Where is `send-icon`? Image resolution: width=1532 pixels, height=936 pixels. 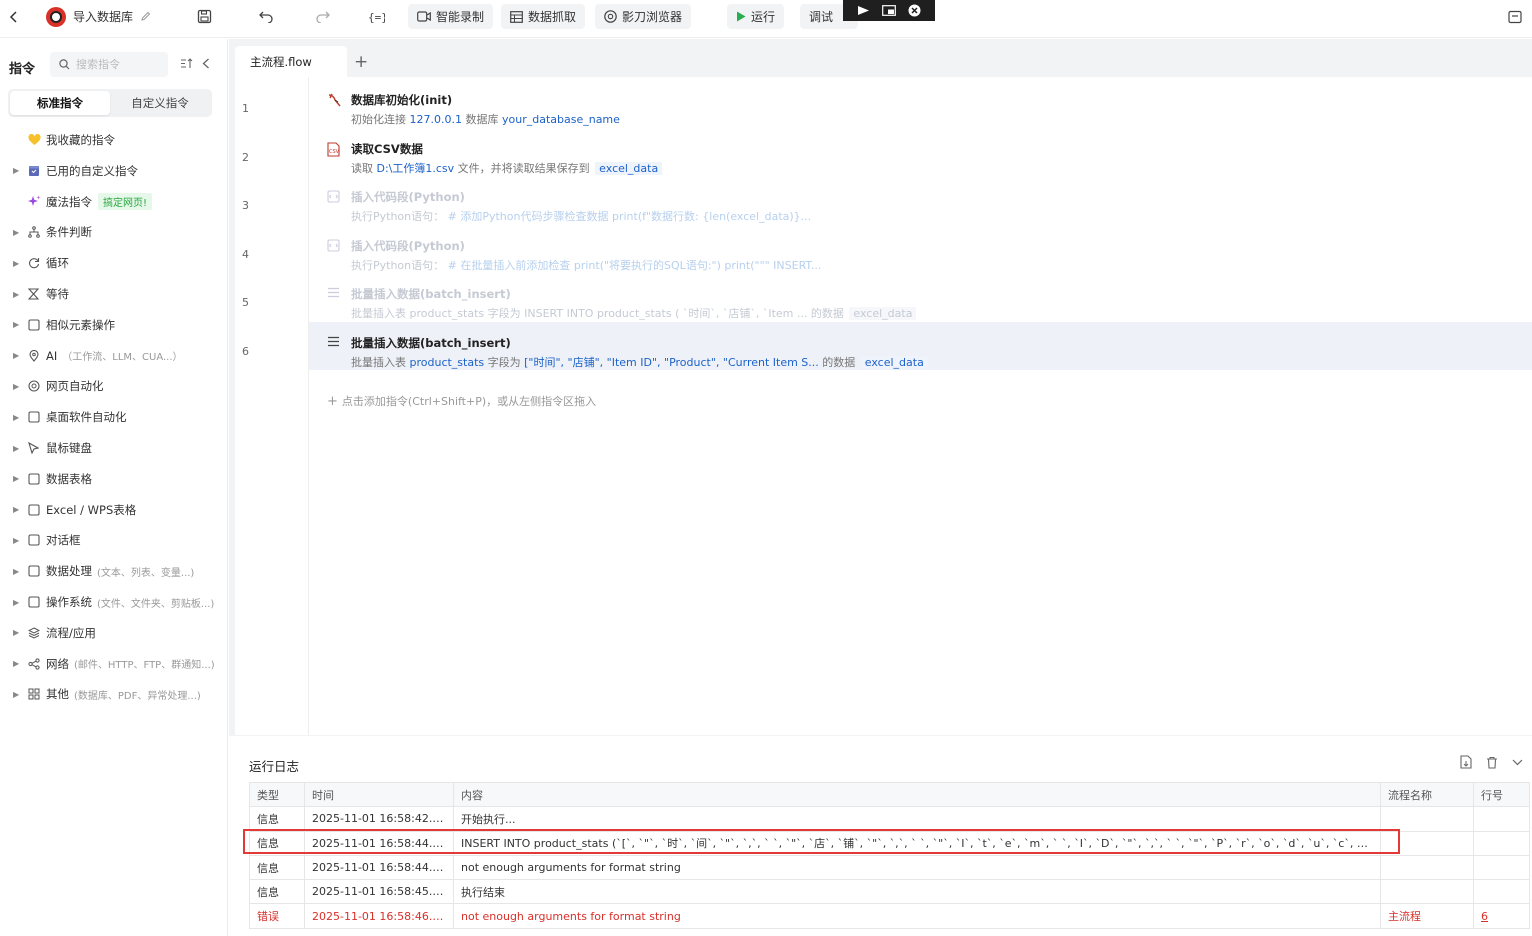
send-icon is located at coordinates (863, 10).